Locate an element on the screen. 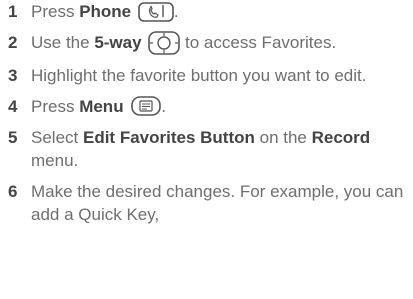 Image resolution: width=413 pixels, height=299 pixels. five-way-label: 5-way is located at coordinates (118, 42).